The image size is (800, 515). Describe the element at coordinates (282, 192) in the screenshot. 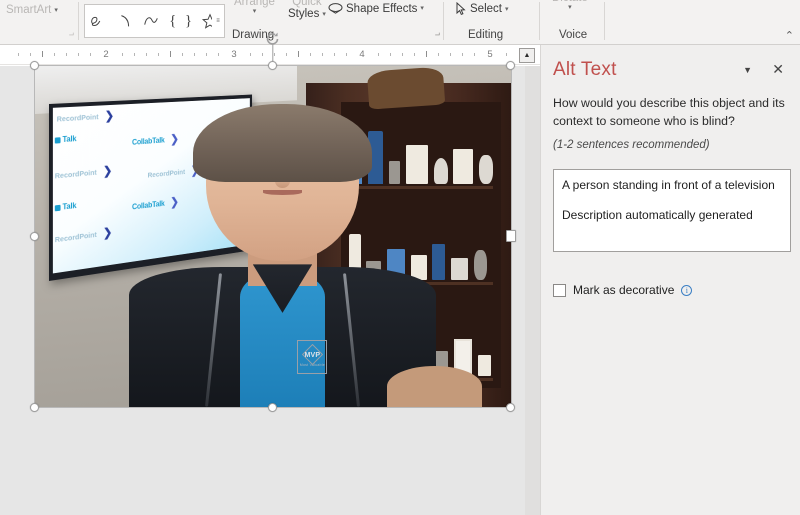

I see `mouth-smile` at that location.